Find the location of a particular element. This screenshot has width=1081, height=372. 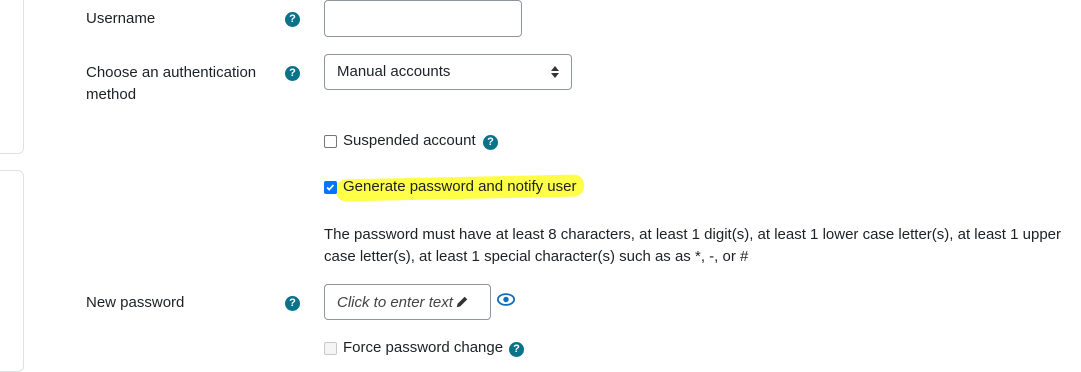

username-label: Username is located at coordinates (121, 18).